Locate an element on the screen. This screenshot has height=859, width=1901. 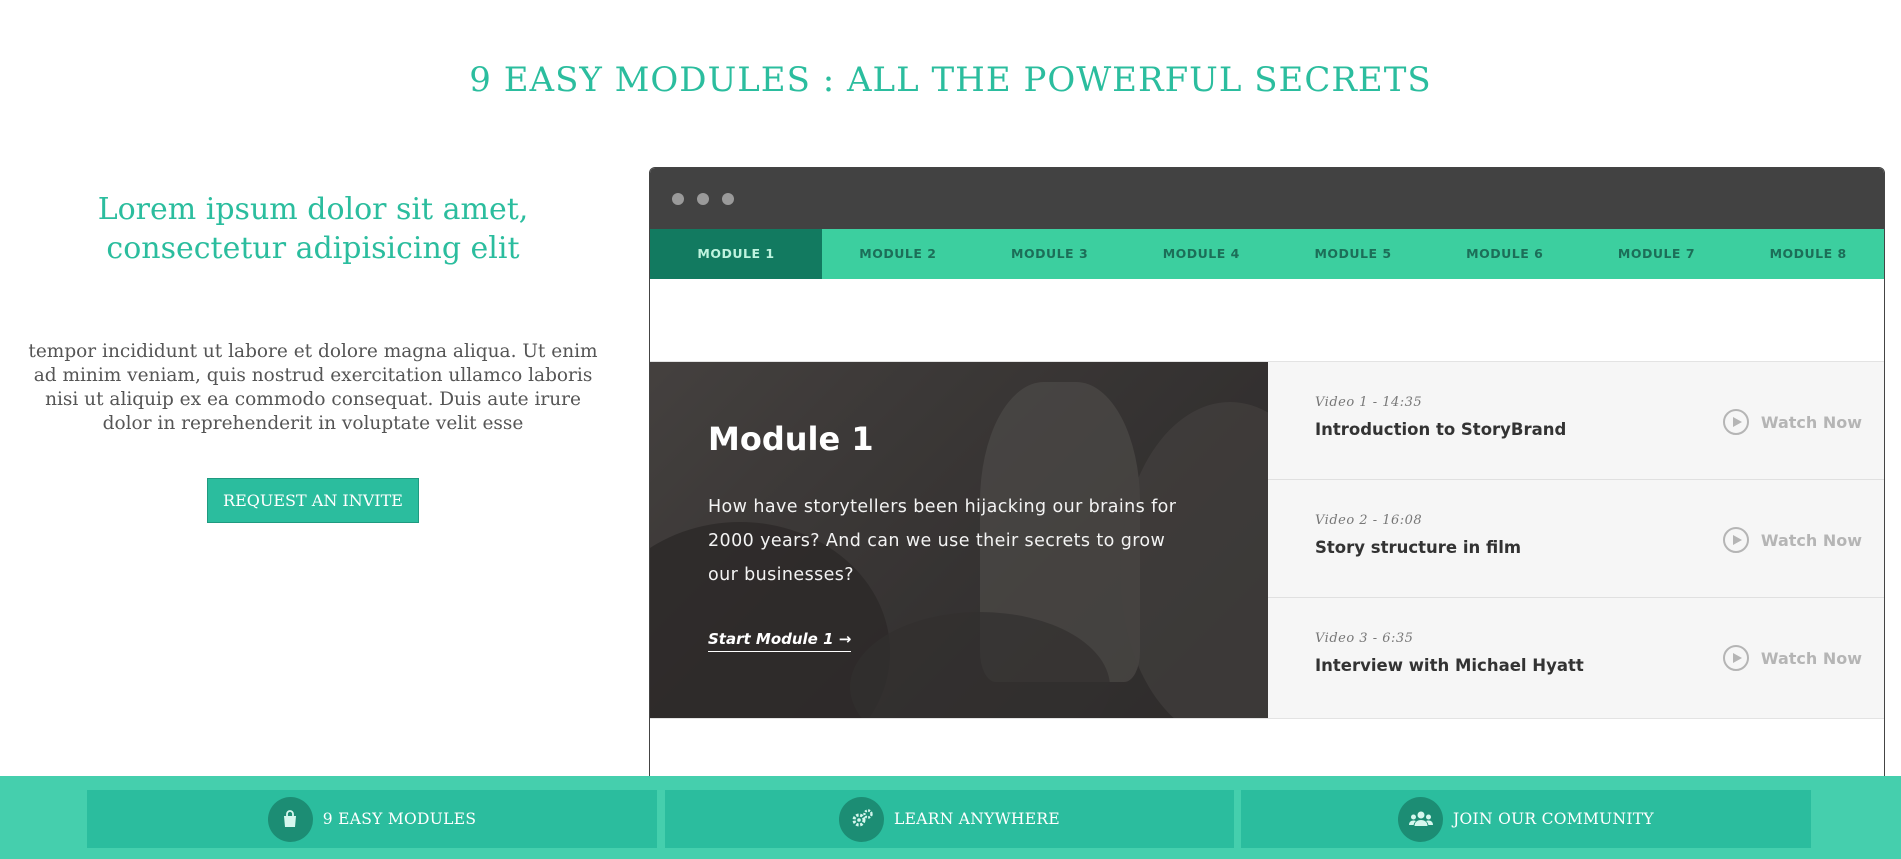
browser-title-bar is located at coordinates (1267, 198).